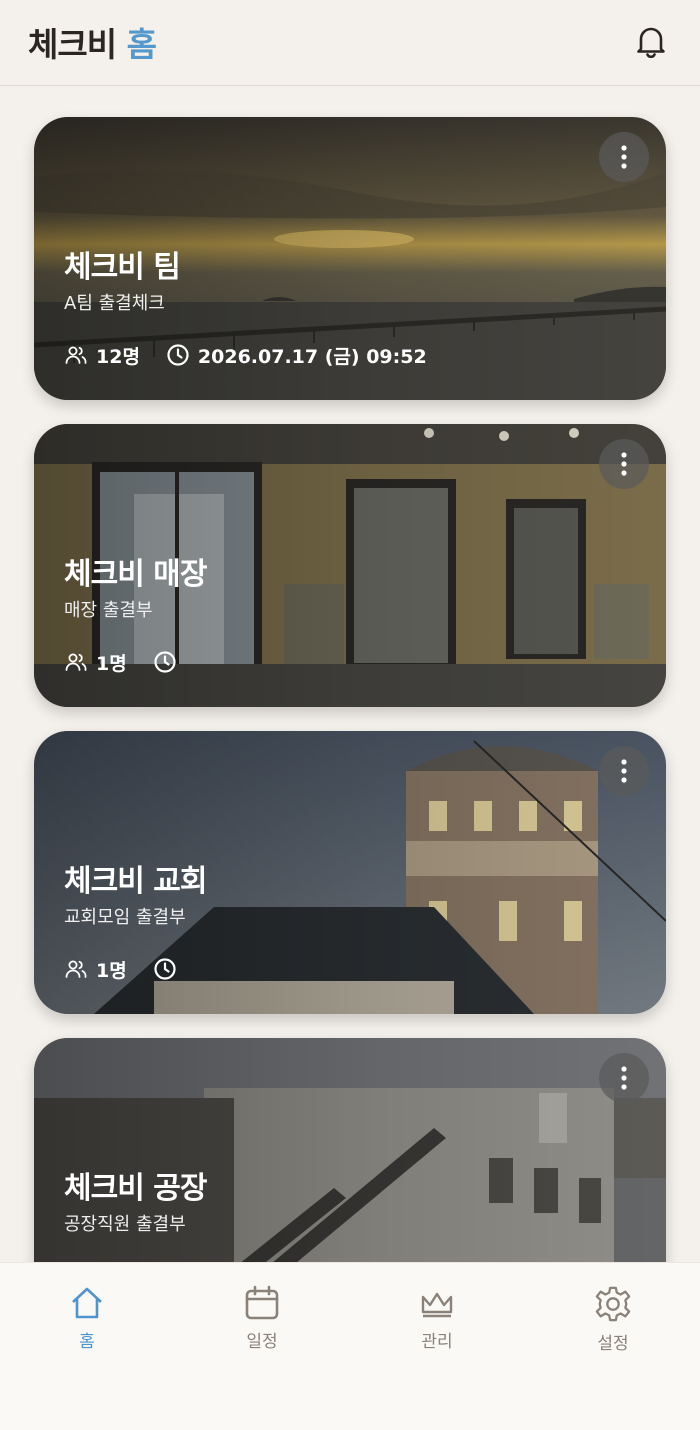 The width and height of the screenshot is (700, 1430). What do you see at coordinates (87, 1303) in the screenshot?
I see `home-icon` at bounding box center [87, 1303].